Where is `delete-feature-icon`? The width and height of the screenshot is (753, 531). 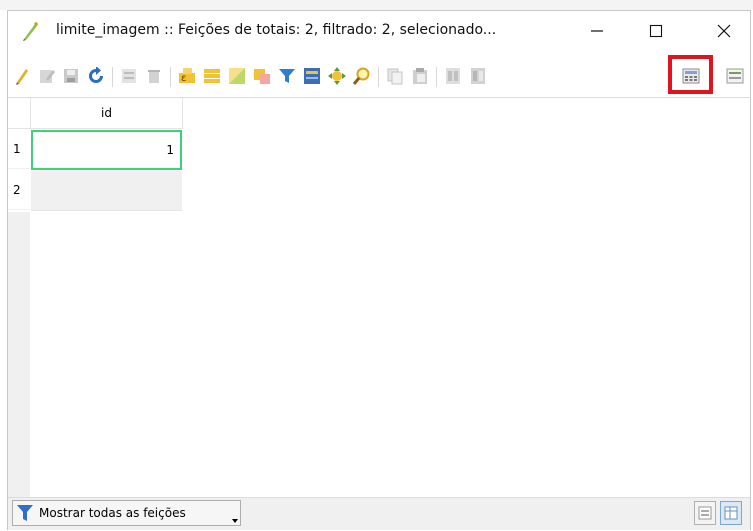
delete-feature-icon is located at coordinates (154, 76).